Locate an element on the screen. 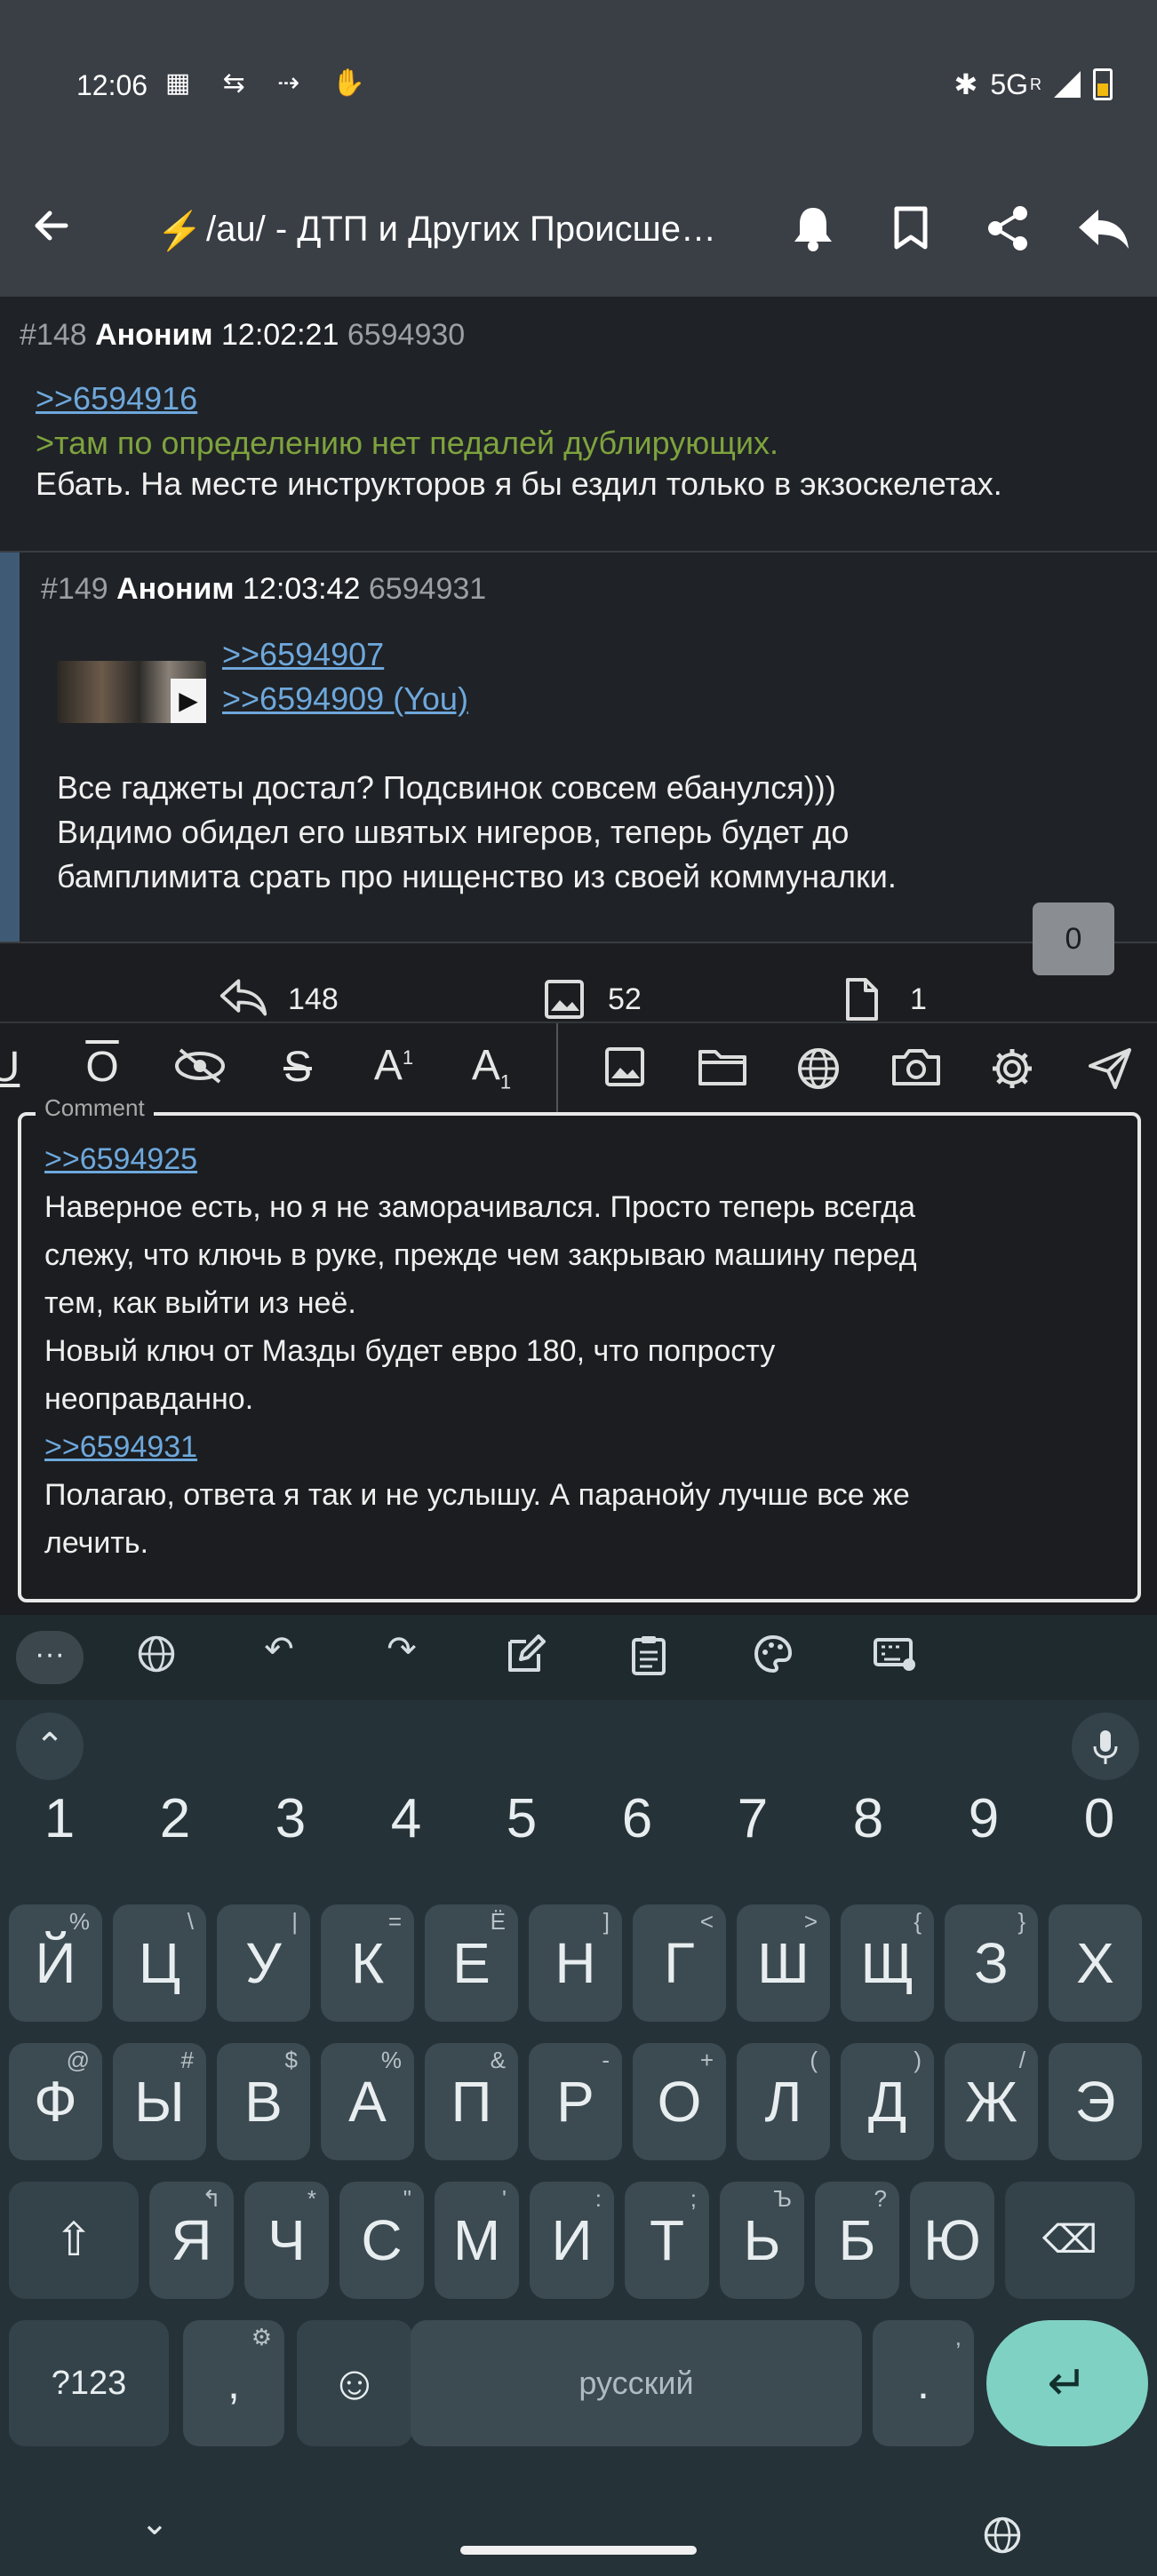 The height and width of the screenshot is (2576, 1157). spacebar: русский is located at coordinates (636, 2383).